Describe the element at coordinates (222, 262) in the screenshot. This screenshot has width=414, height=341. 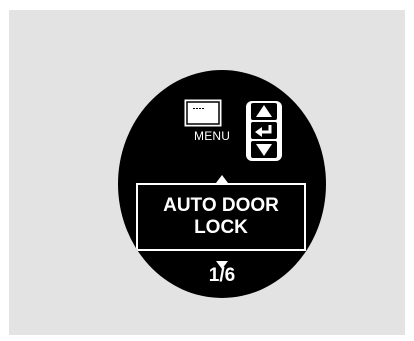
I see `scroll-down-indicator-icon` at that location.